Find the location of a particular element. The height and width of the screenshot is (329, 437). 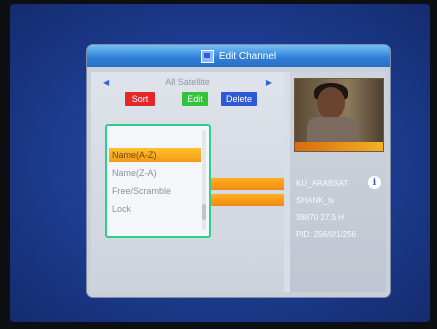

title-bar: Edit Channel is located at coordinates (238, 56).